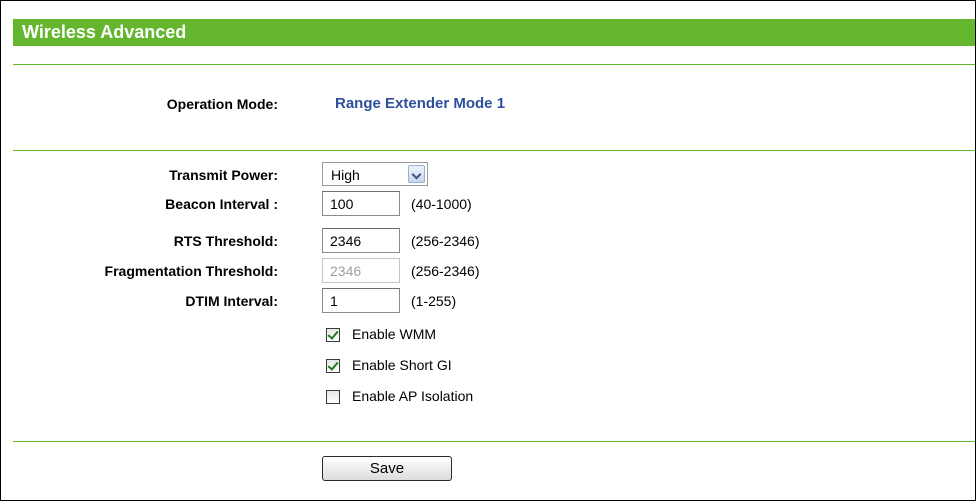  Describe the element at coordinates (104, 32) in the screenshot. I see `page-title: Wireless Advanced` at that location.